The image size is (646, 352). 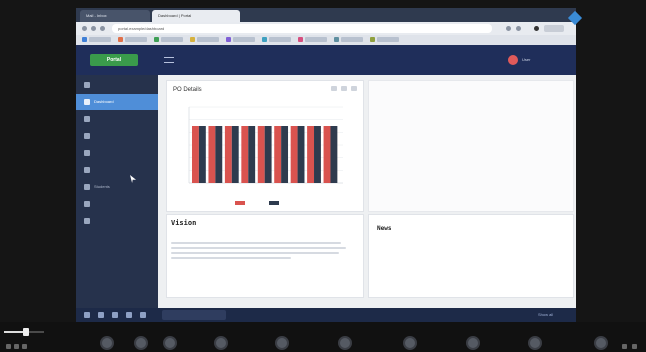 What do you see at coordinates (221, 343) in the screenshot?
I see `reactions-button` at bounding box center [221, 343].